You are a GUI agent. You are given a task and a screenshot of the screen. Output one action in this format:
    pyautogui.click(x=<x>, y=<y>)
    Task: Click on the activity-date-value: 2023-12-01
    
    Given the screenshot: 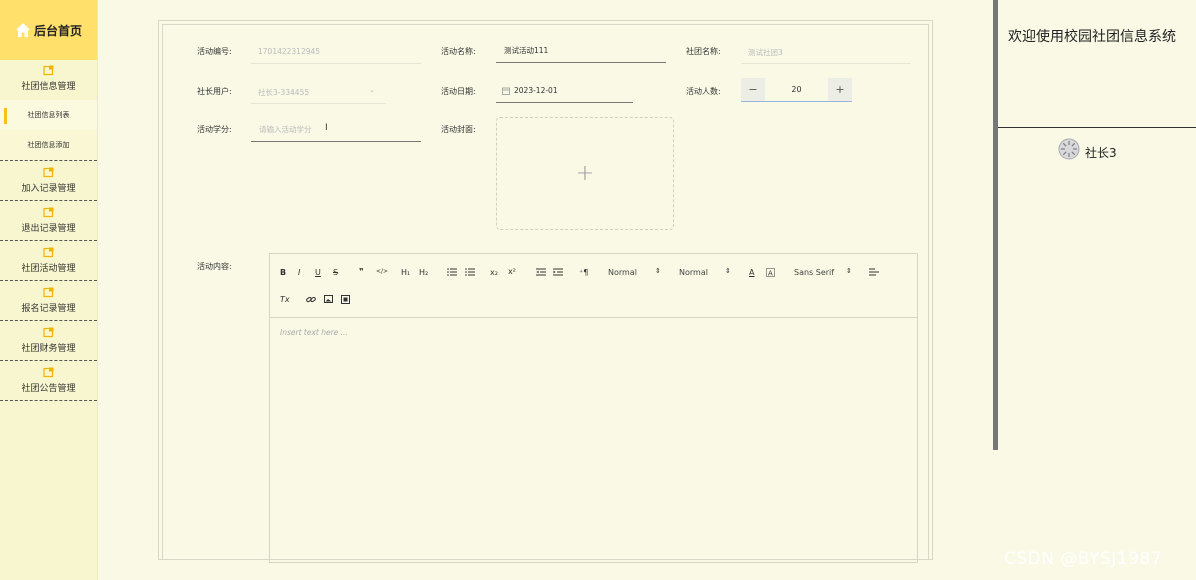 What is the action you would take?
    pyautogui.click(x=536, y=90)
    